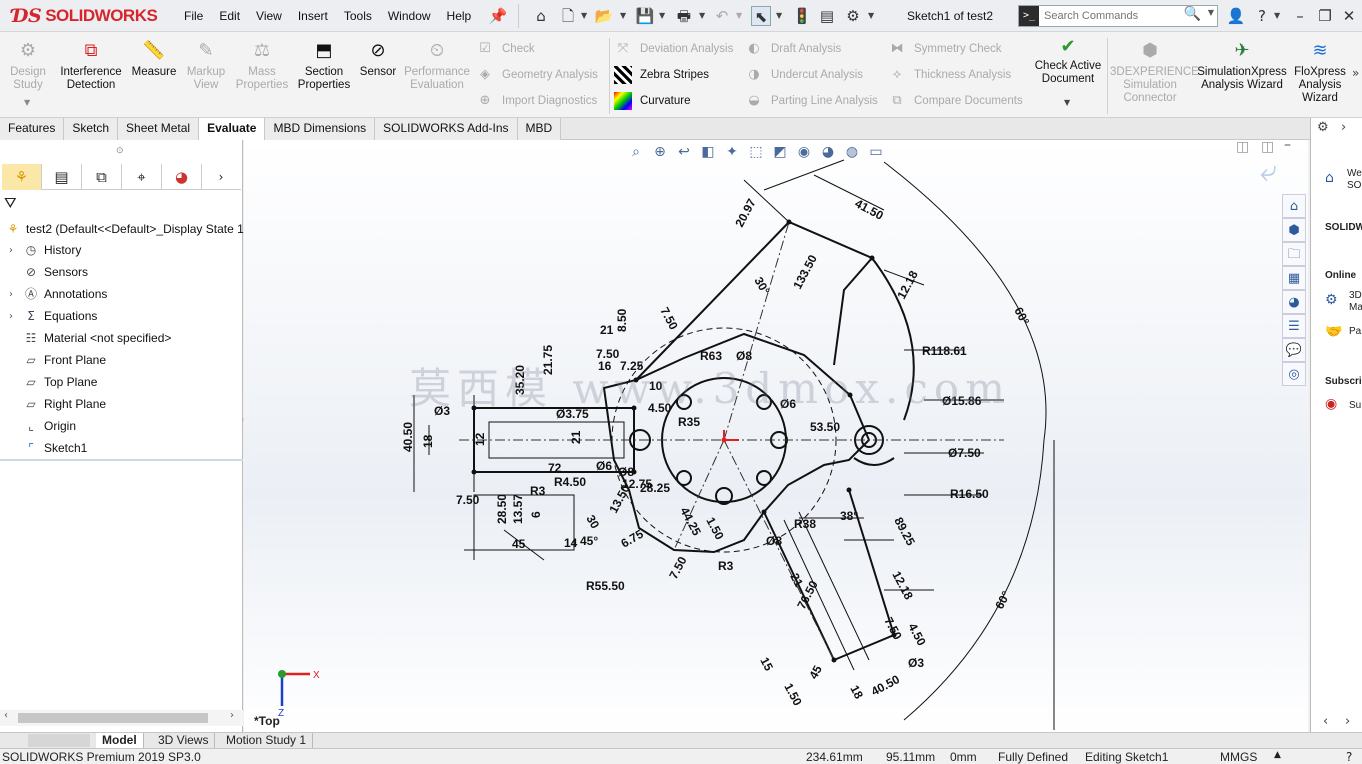  I want to click on angle-dim-arc-lower, so click(974, 580).